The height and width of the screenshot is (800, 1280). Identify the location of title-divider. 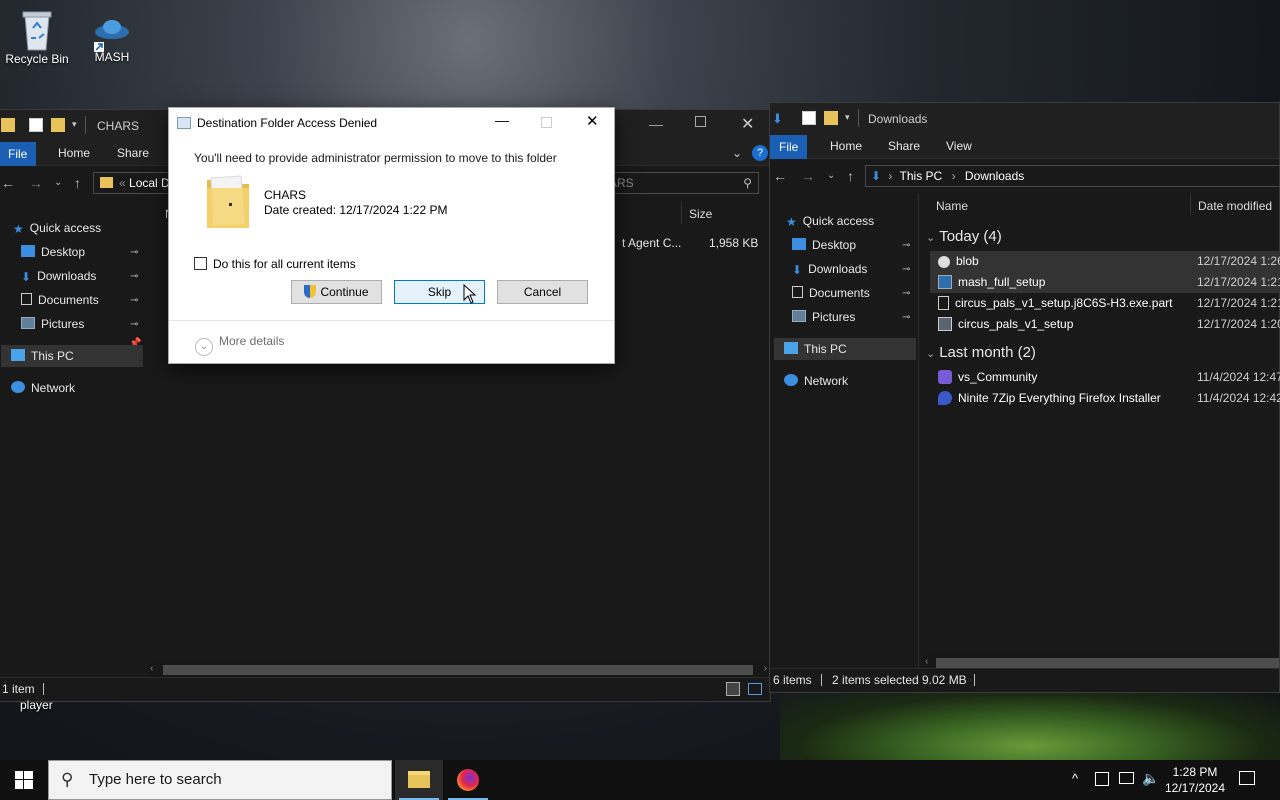
(85, 125).